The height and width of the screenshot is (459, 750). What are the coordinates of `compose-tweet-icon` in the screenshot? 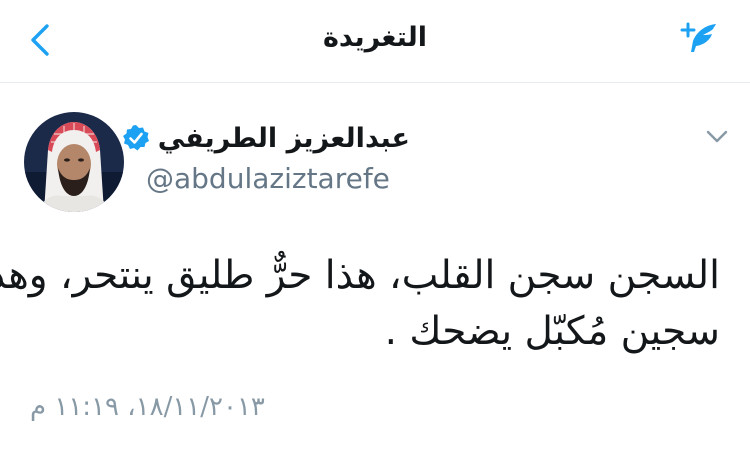 It's located at (698, 37).